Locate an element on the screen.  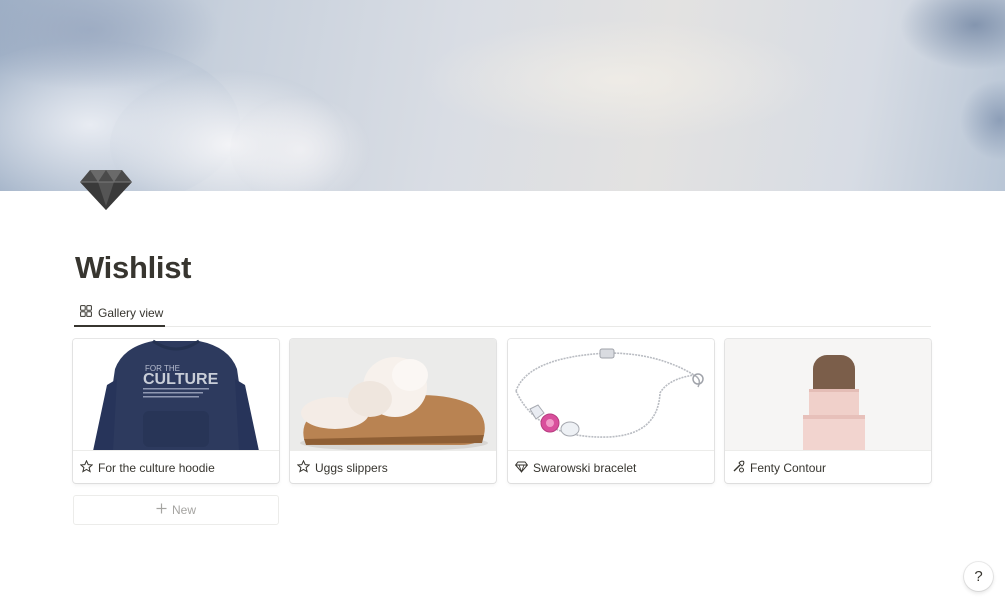
view-tabs: Gallery view is located at coordinates (502, 313).